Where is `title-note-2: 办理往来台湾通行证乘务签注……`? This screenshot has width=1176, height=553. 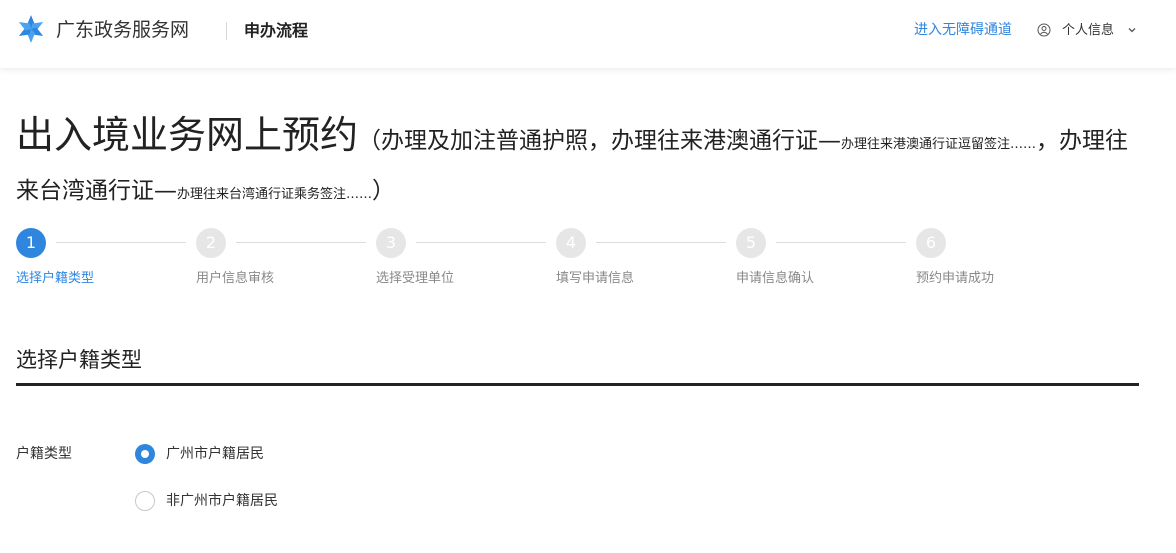
title-note-2: 办理往来台湾通行证乘务签注…… is located at coordinates (275, 194).